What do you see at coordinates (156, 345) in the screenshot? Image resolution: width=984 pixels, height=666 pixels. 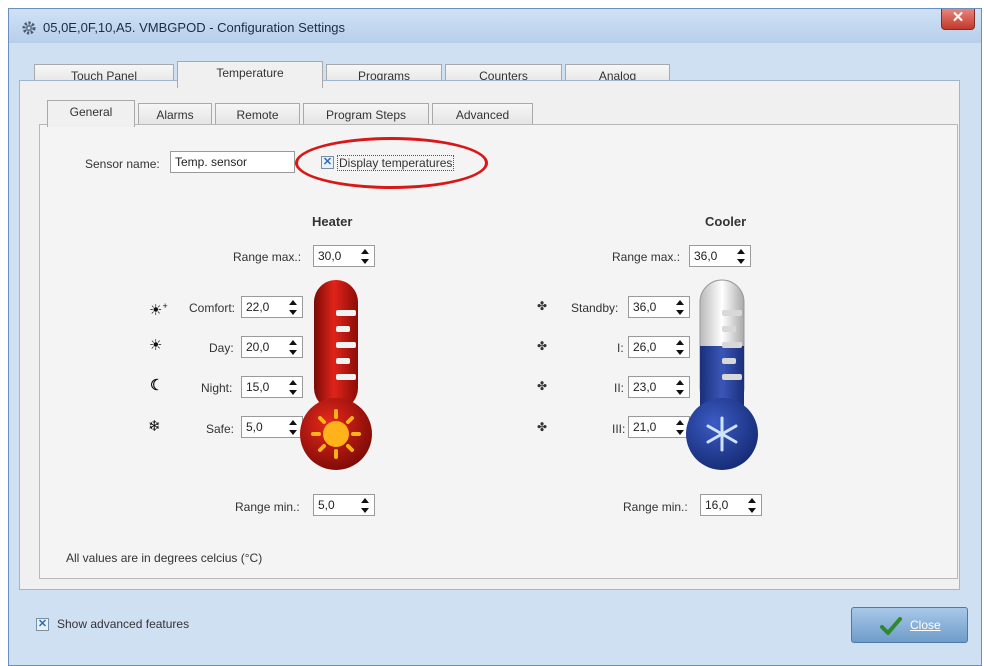 I see `sun-icon: ☀` at bounding box center [156, 345].